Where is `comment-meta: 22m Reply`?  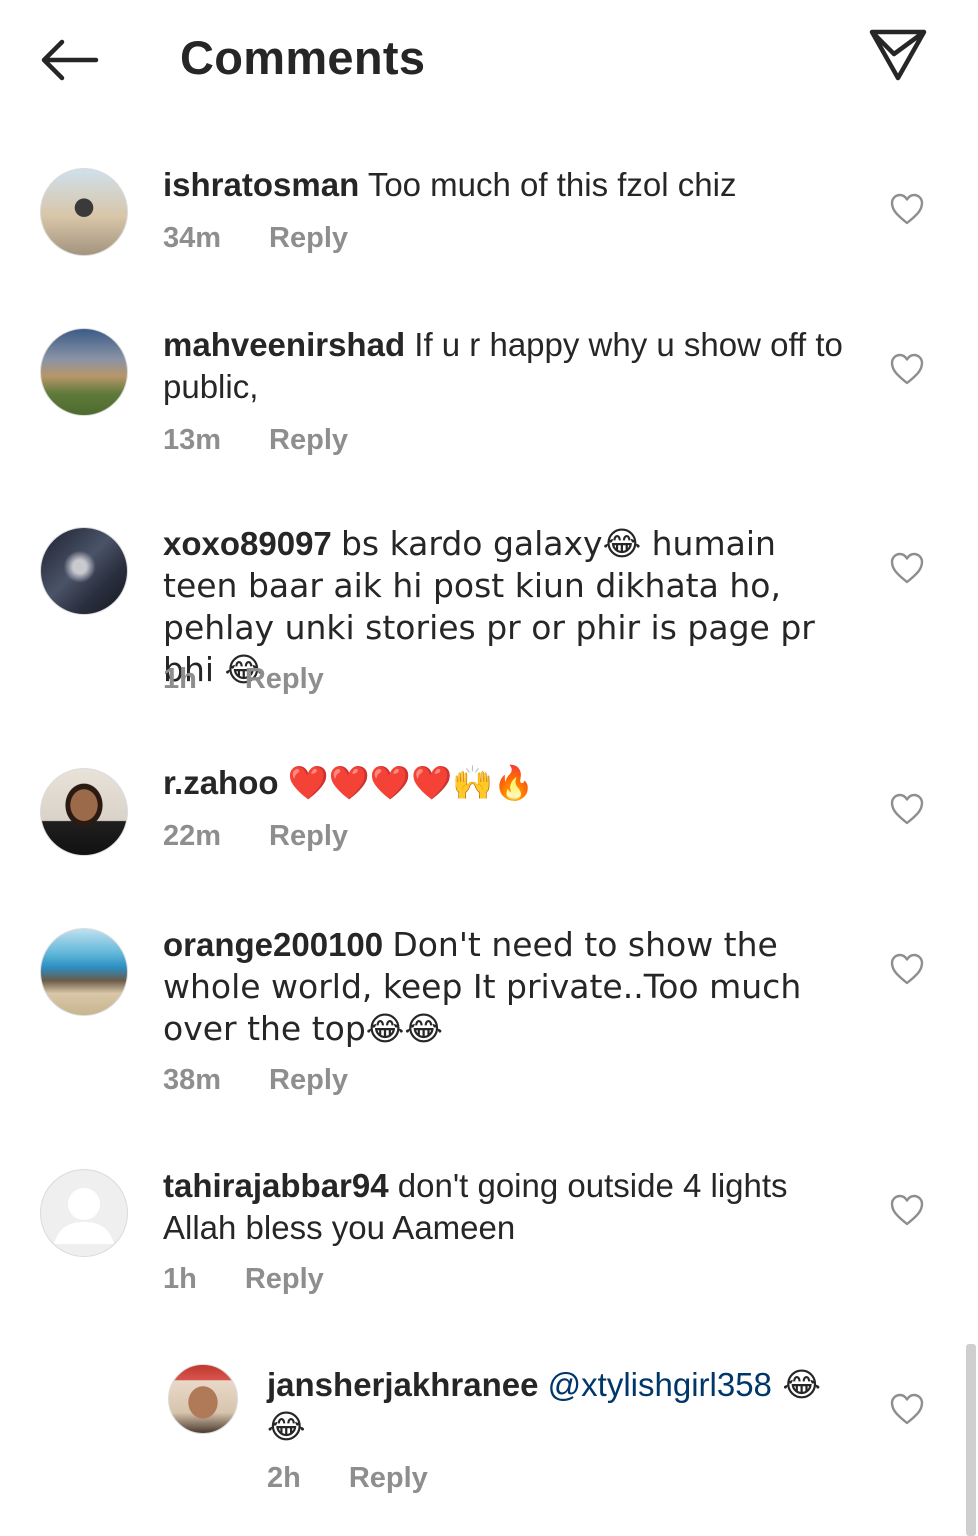 comment-meta: 22m Reply is located at coordinates (255, 836).